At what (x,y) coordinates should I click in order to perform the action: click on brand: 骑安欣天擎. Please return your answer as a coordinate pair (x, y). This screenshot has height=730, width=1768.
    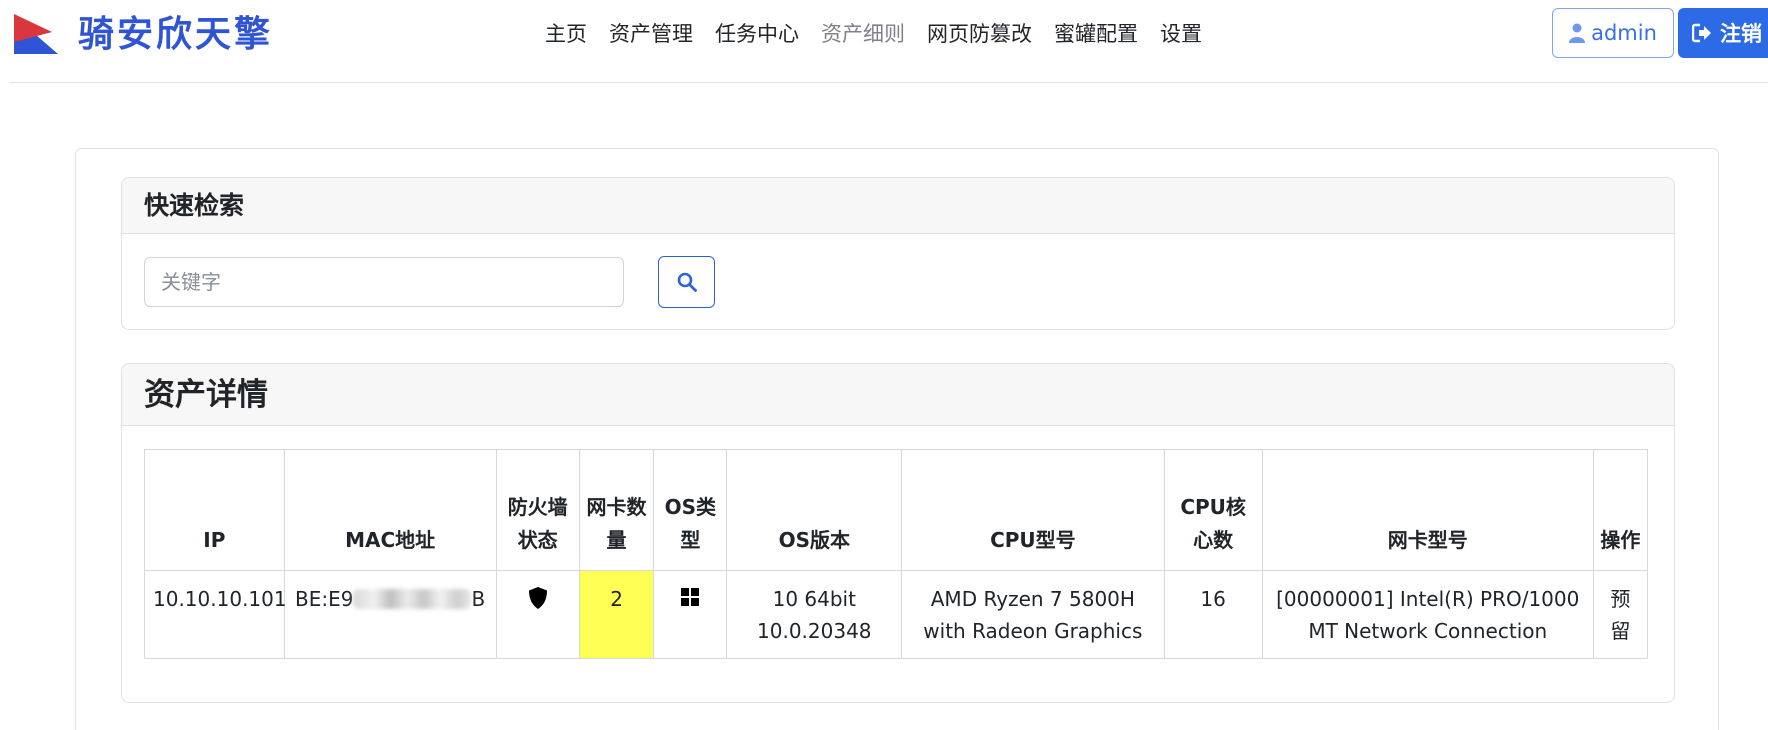
    Looking at the image, I should click on (143, 35).